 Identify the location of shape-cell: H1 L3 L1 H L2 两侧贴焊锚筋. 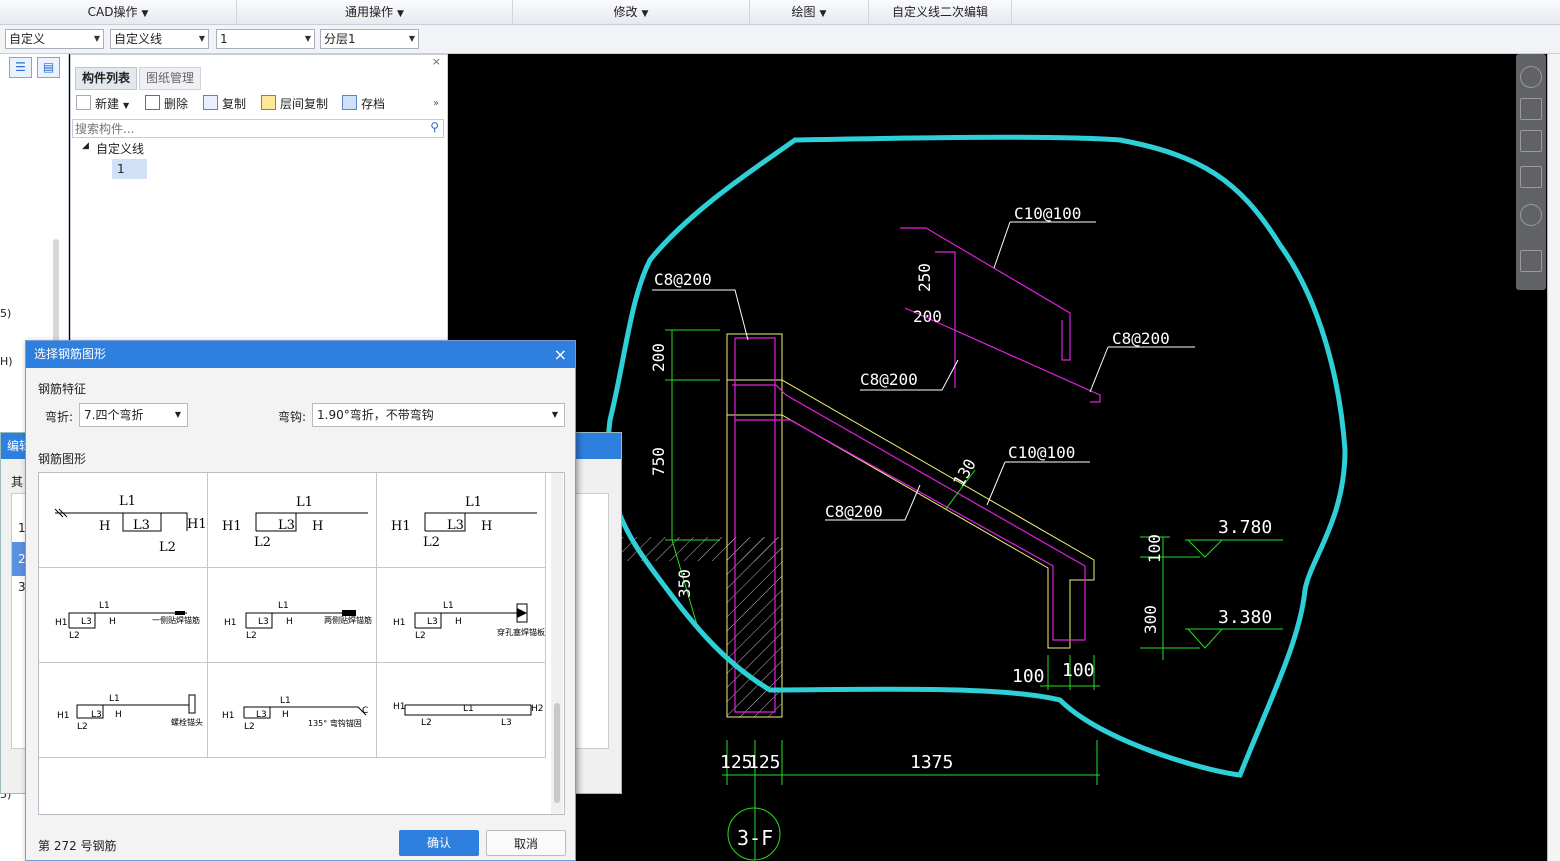
(292, 615).